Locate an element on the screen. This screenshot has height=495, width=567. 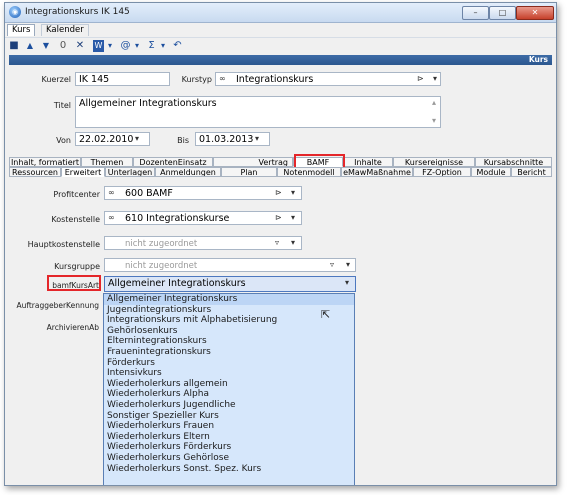
tab-vertrag: Vertrag is located at coordinates (253, 162).